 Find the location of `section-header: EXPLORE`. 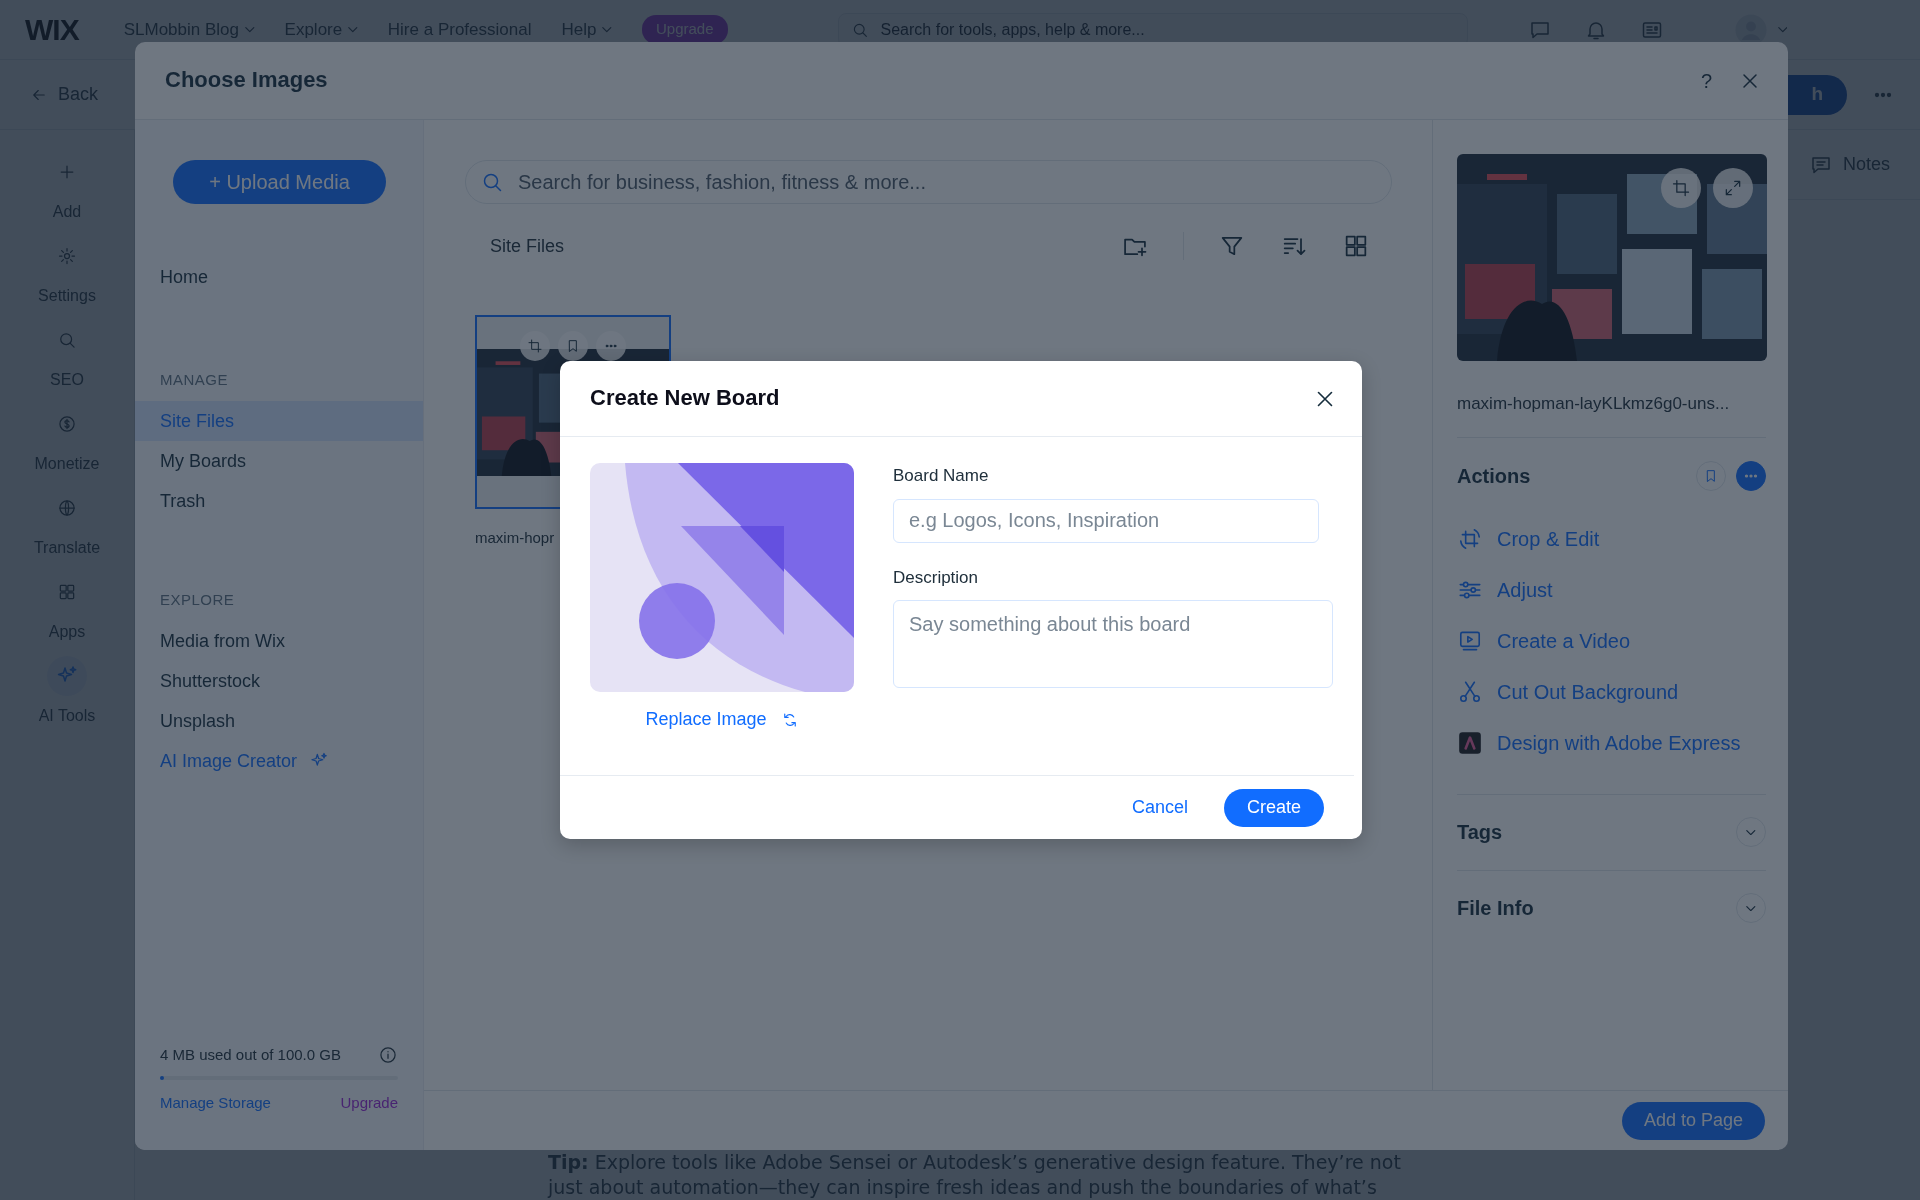

section-header: EXPLORE is located at coordinates (197, 599).